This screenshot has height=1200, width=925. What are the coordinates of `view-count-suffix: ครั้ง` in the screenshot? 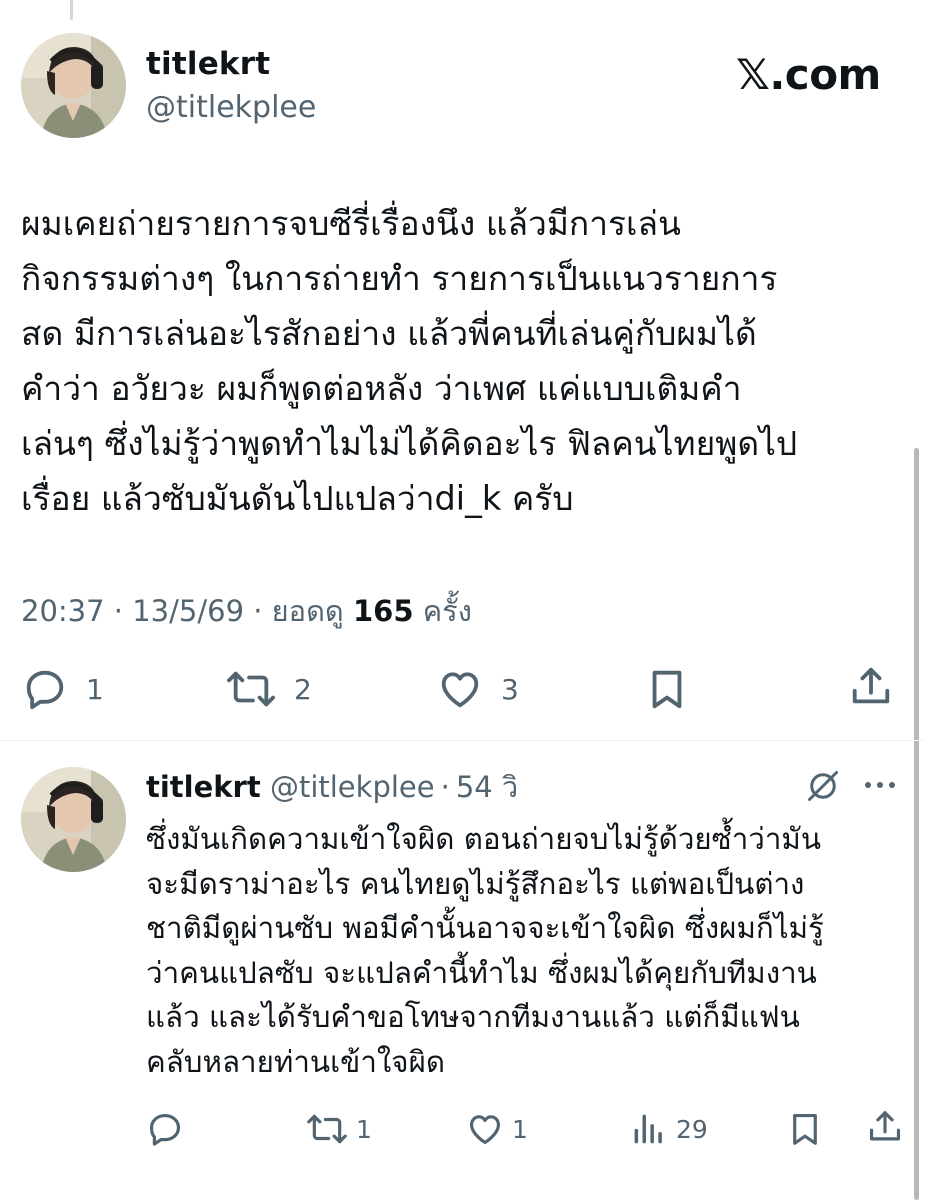 It's located at (442, 611).